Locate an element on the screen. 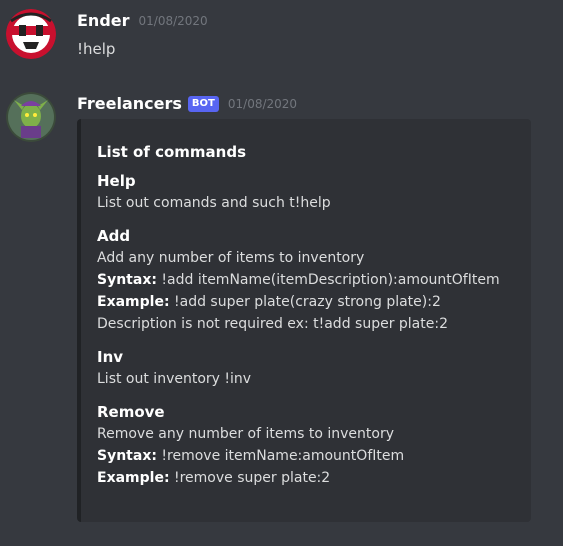  field-inv: Inv List out inventory !inv is located at coordinates (307, 368).